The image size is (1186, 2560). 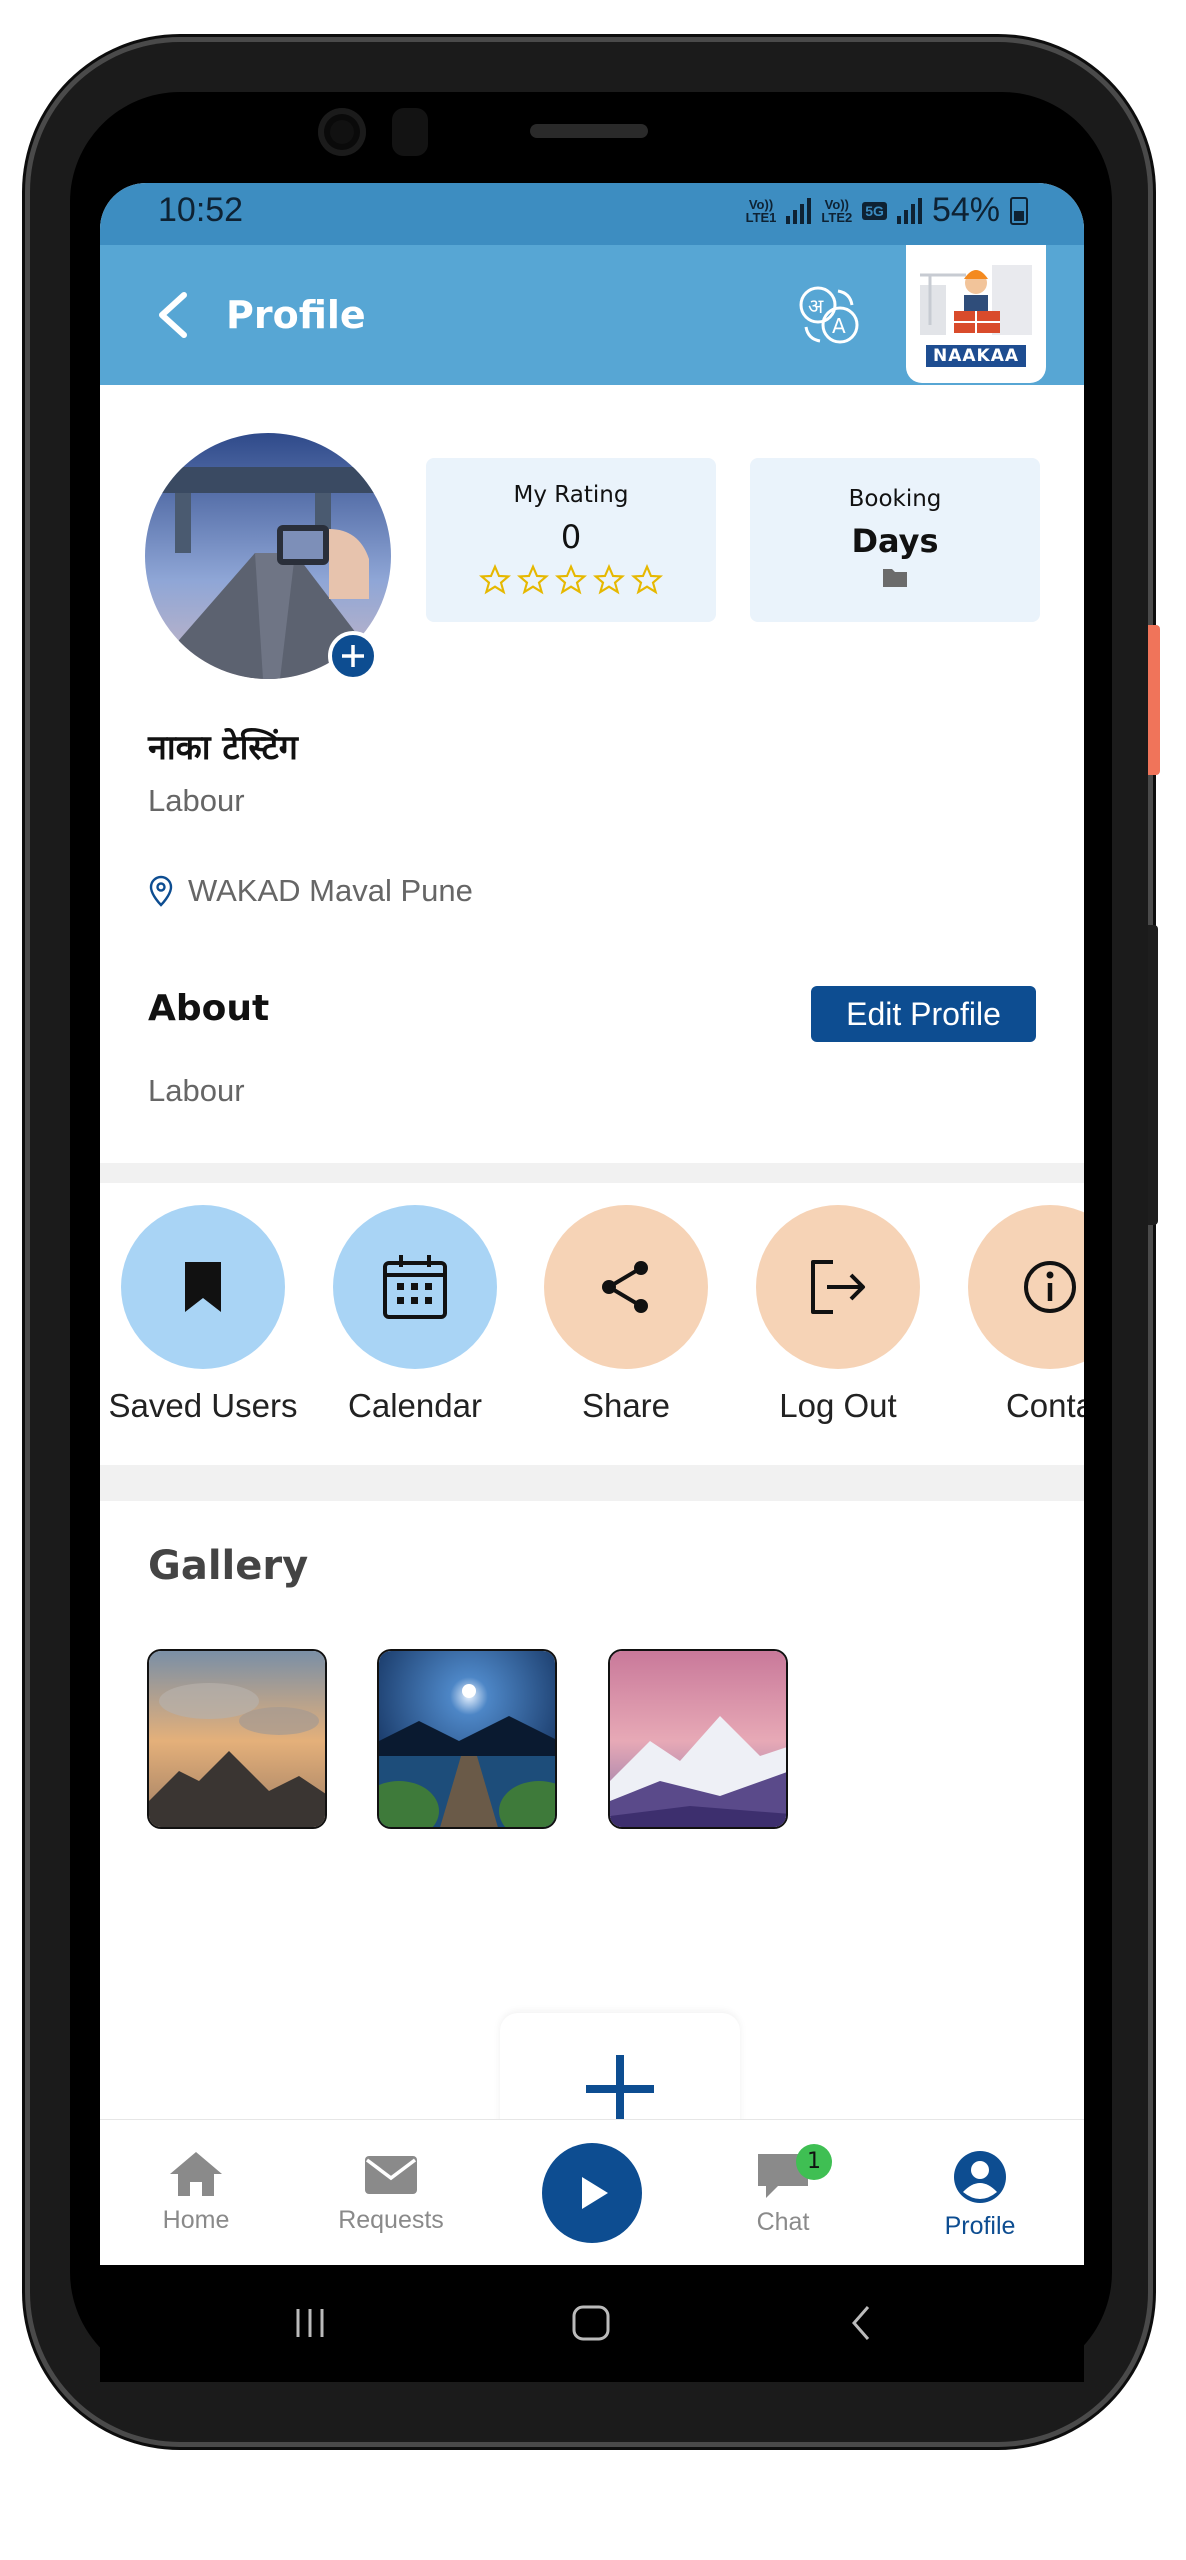 I want to click on about-text: Labour, so click(x=196, y=1090).